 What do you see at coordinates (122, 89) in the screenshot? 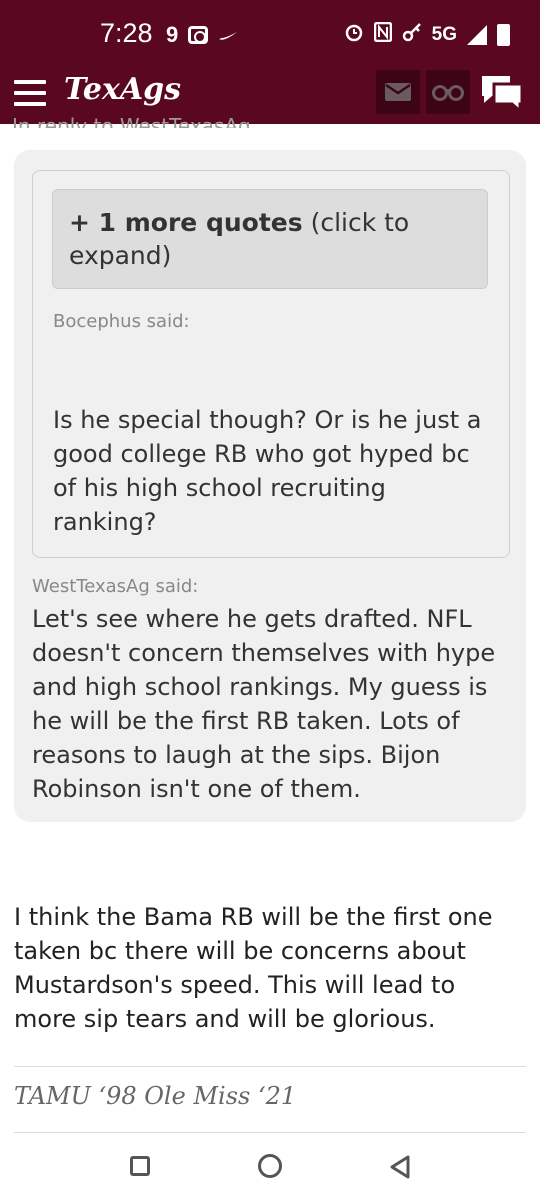
I see `site-logo: TexAgs` at bounding box center [122, 89].